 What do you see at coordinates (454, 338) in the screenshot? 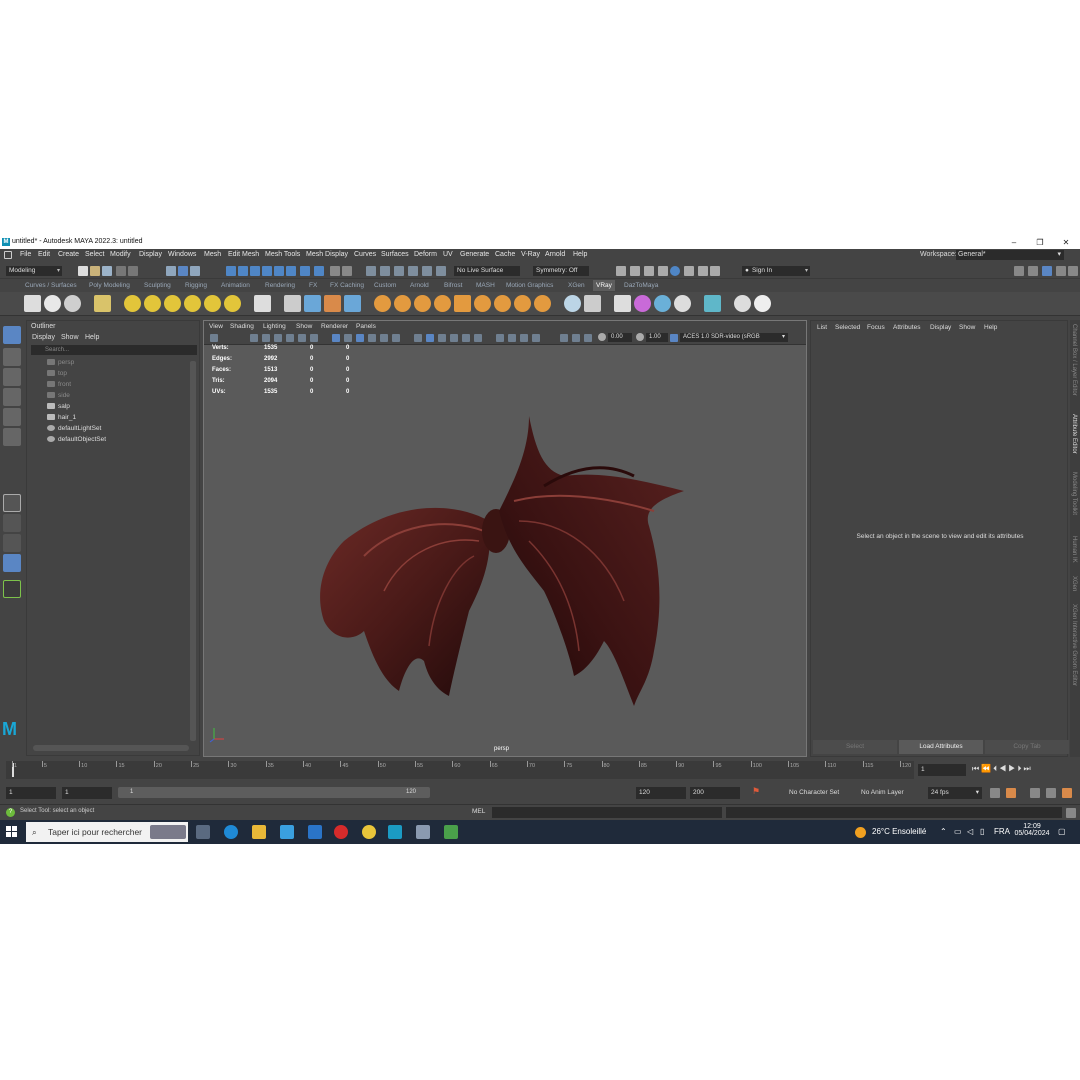
I see `ambient-occlusion-icon` at bounding box center [454, 338].